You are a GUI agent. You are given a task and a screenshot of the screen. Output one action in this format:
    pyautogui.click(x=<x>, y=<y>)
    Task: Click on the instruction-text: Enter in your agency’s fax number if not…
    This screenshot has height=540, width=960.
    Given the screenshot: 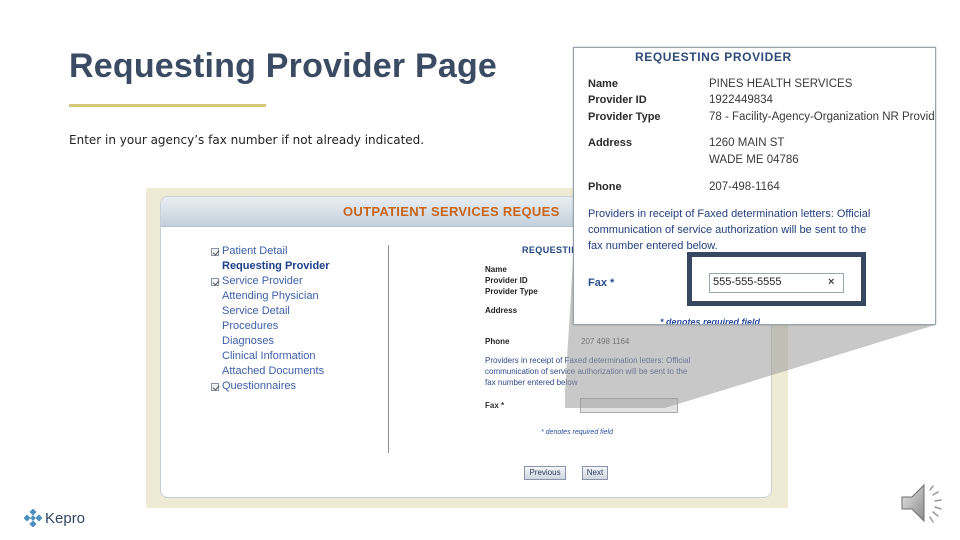 What is the action you would take?
    pyautogui.click(x=247, y=140)
    